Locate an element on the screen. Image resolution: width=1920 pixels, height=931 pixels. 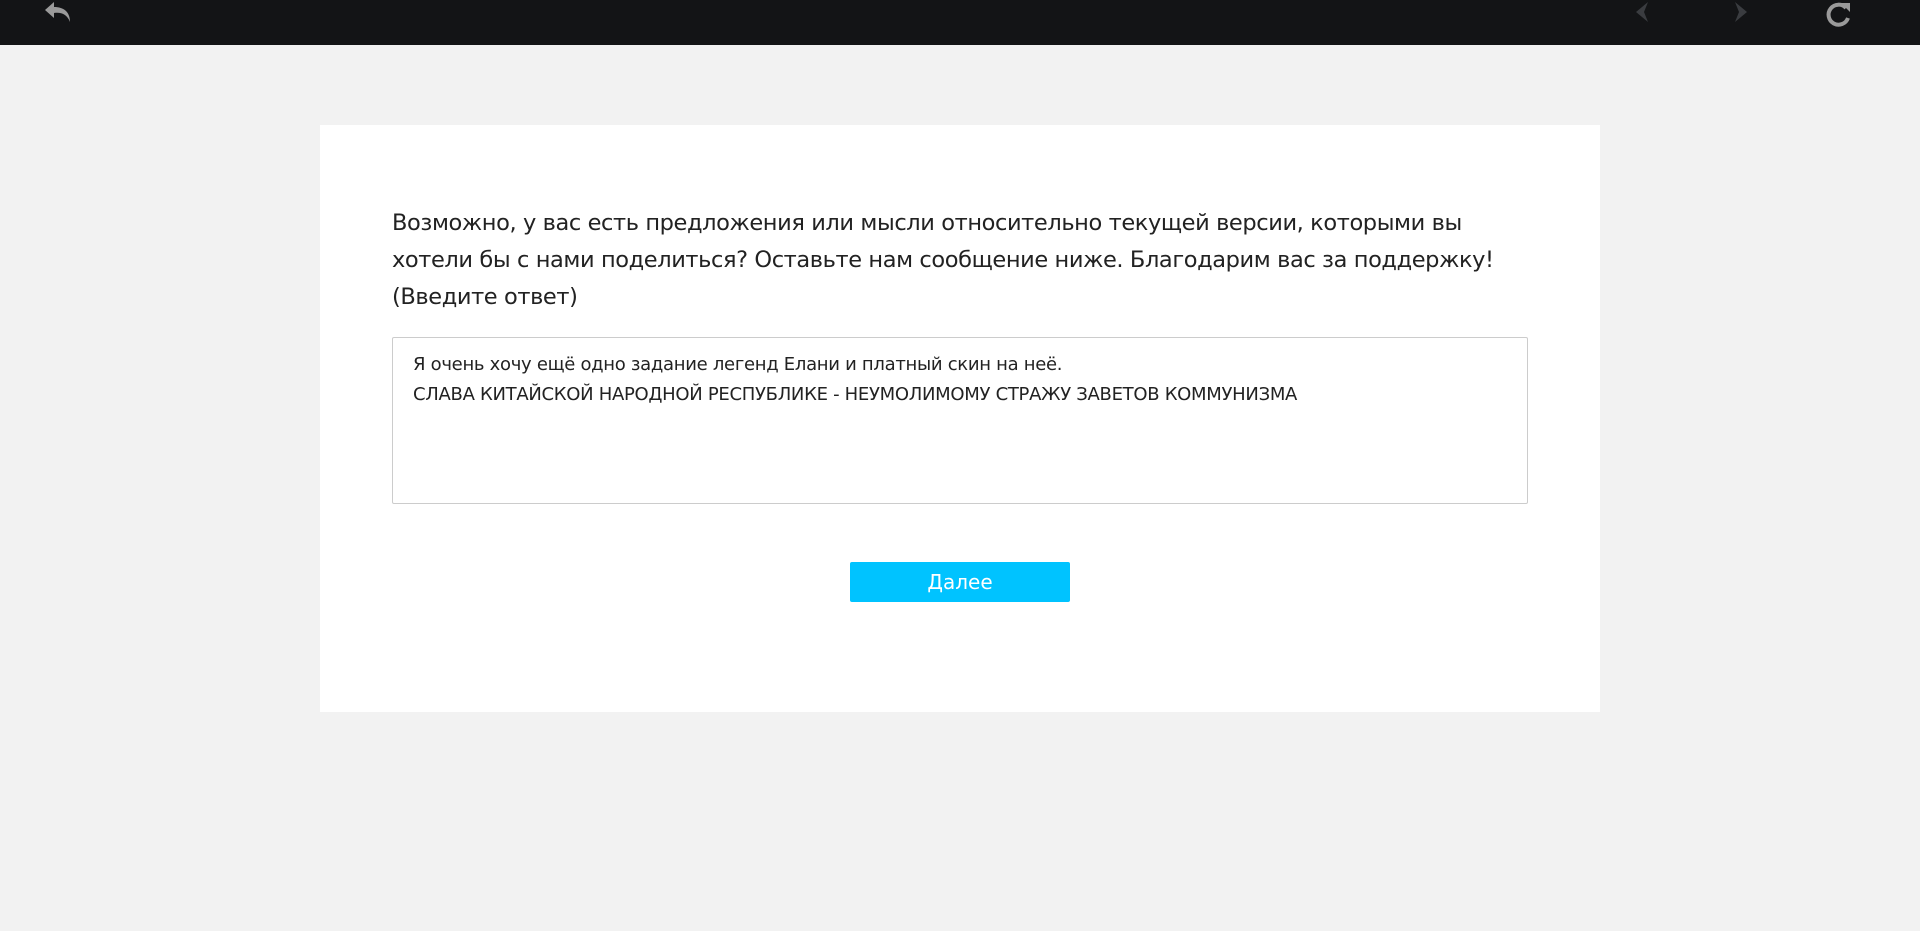
next-nav-button is located at coordinates (1740, 16).